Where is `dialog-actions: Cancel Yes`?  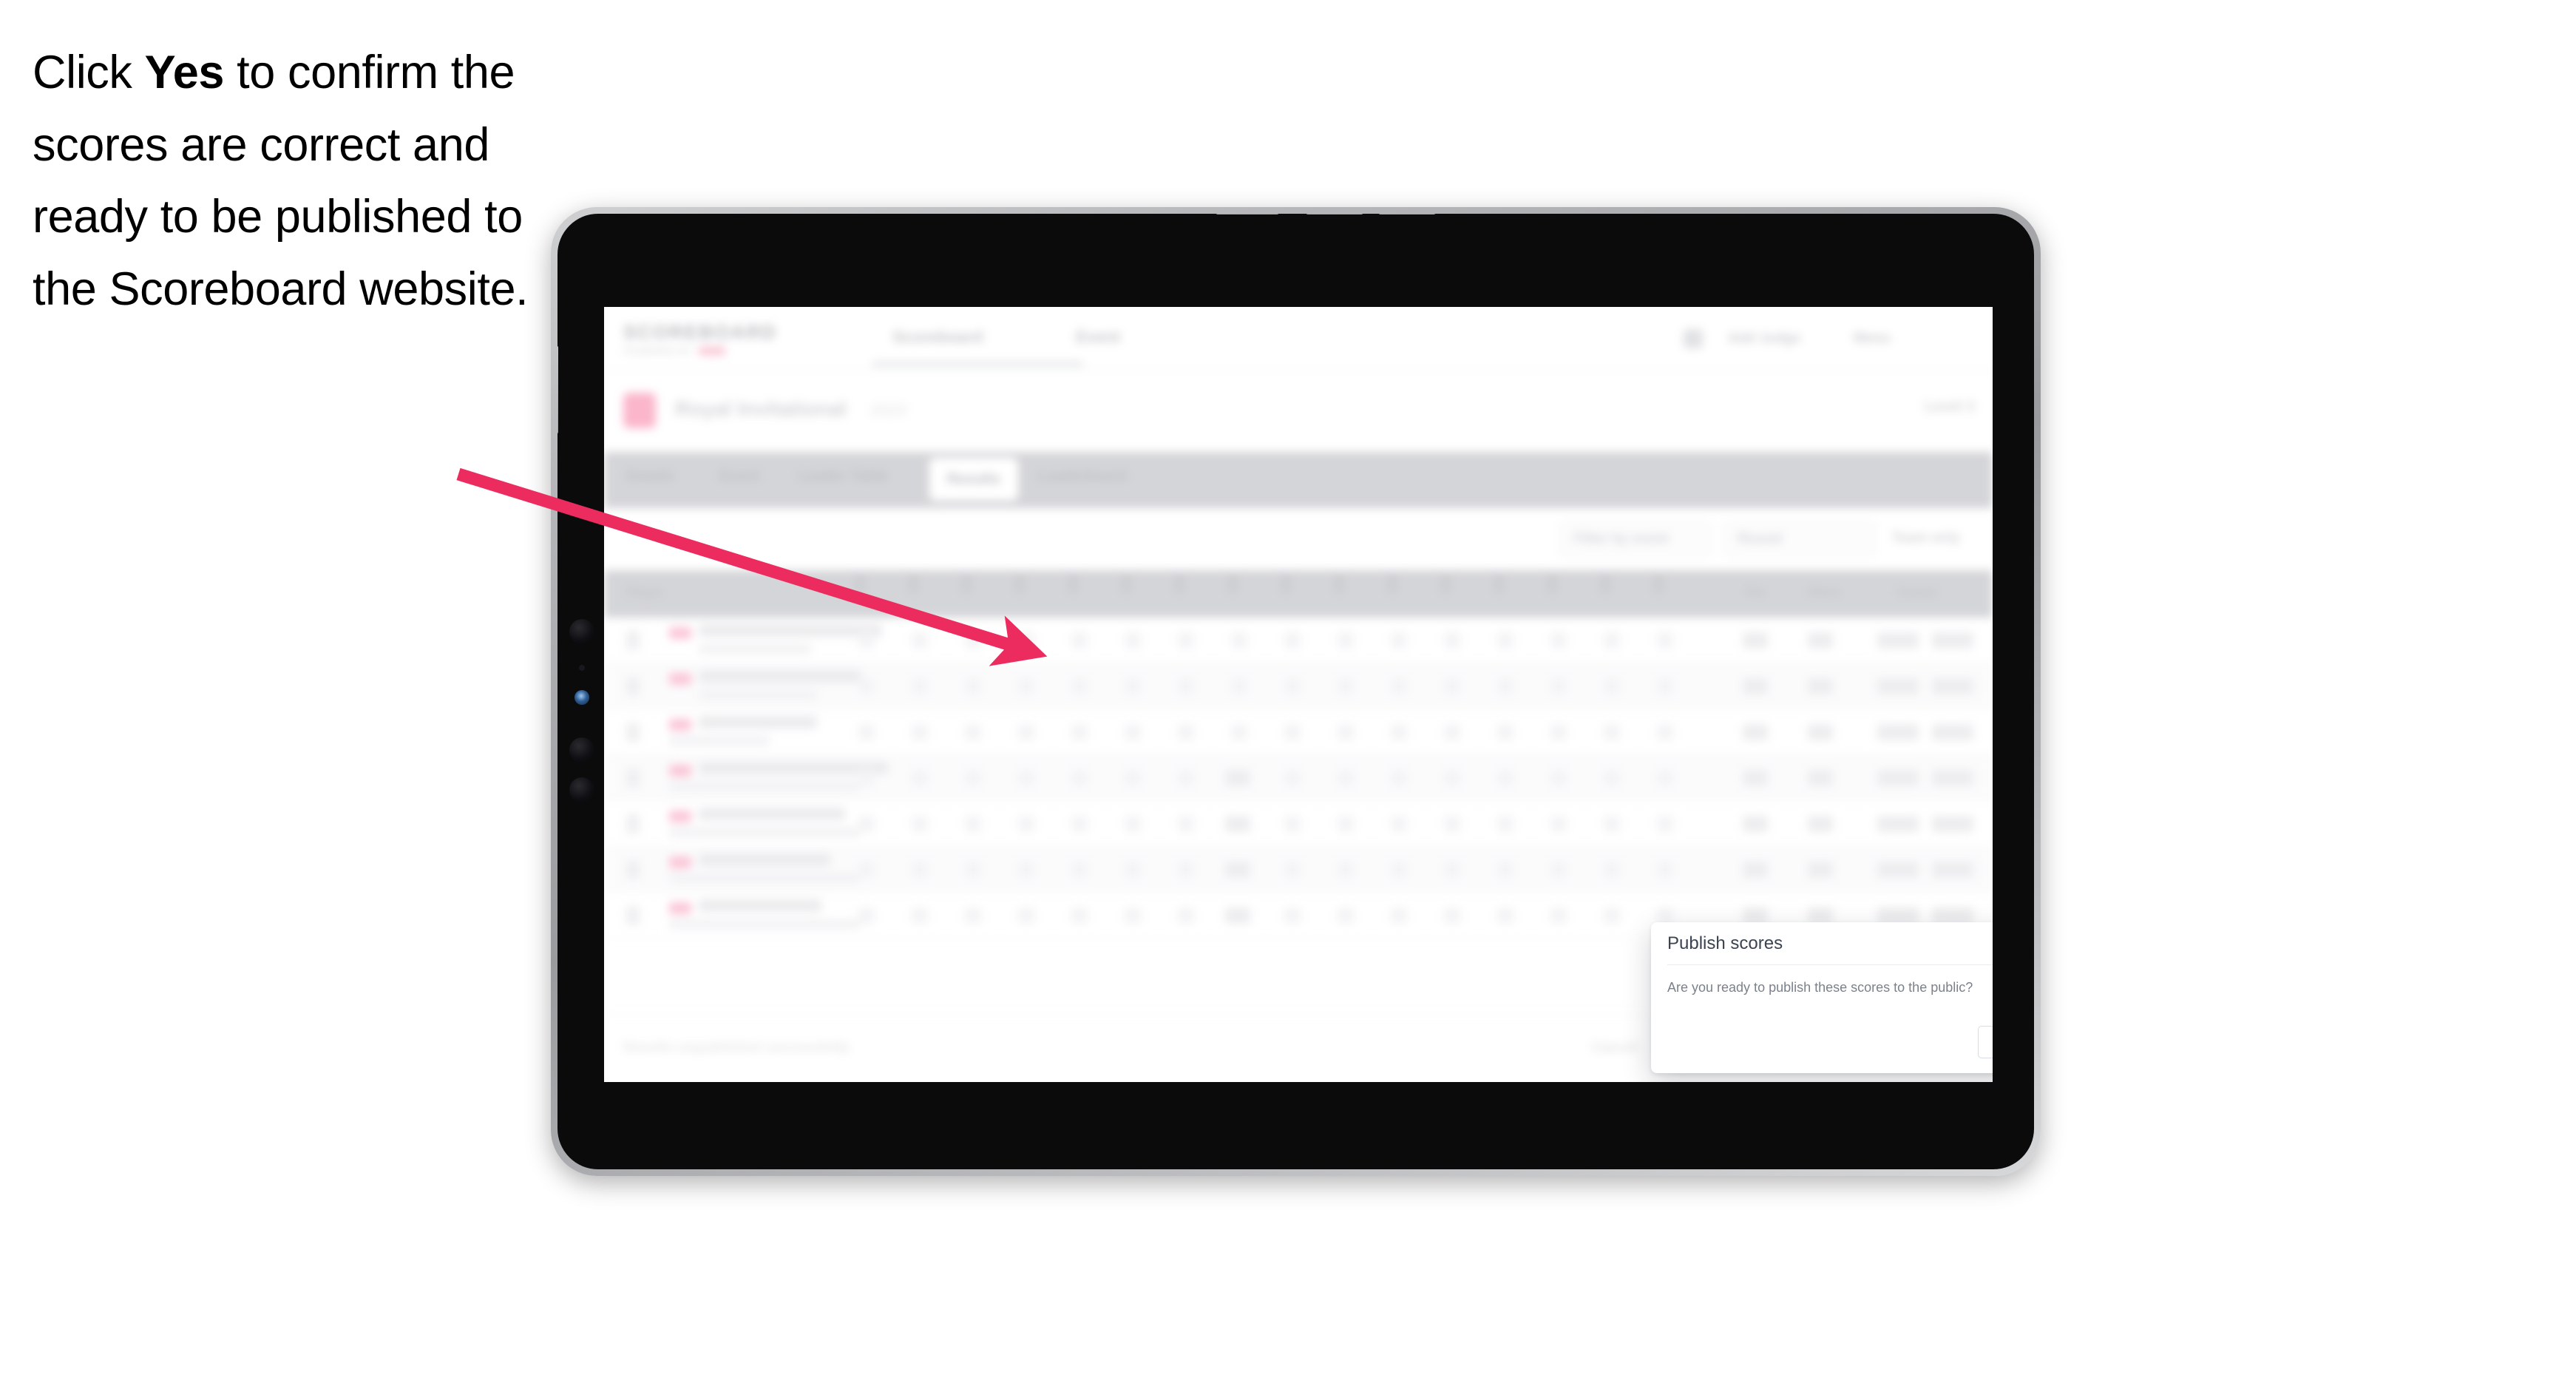
dialog-actions: Cancel Yes is located at coordinates (1985, 1042).